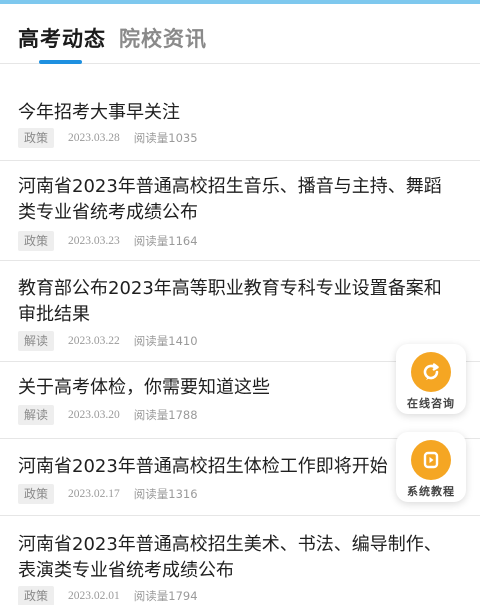 This screenshot has height=605, width=480. Describe the element at coordinates (99, 112) in the screenshot. I see `article-title: 今年招考大事早关注` at that location.